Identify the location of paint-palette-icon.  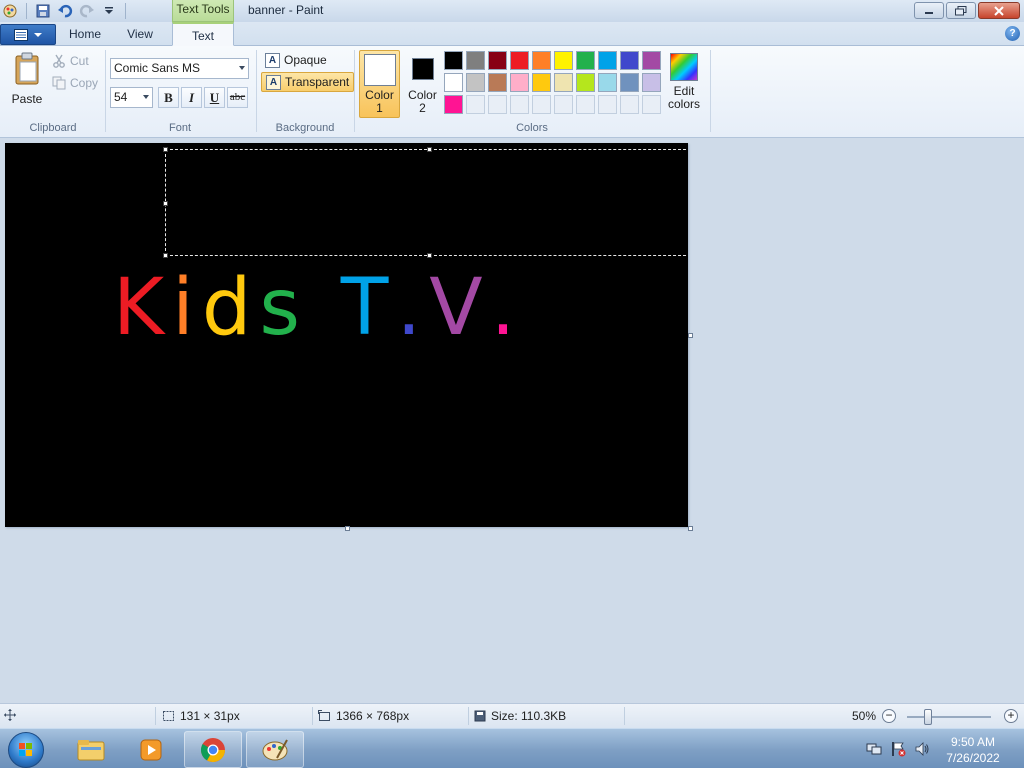
(275, 749).